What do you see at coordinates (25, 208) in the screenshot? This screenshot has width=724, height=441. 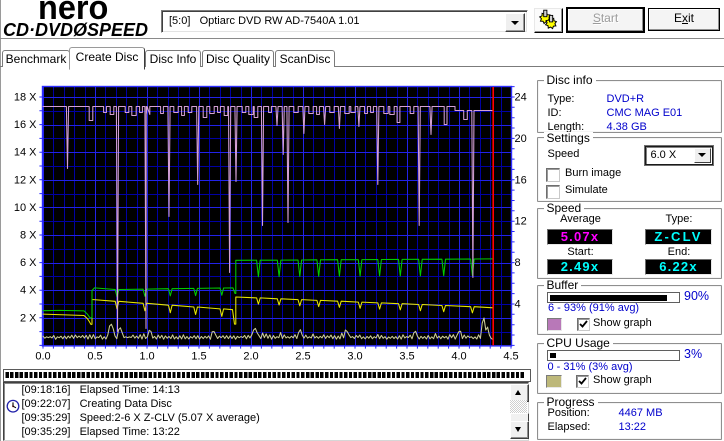 I see `svg-text: 10 X` at bounding box center [25, 208].